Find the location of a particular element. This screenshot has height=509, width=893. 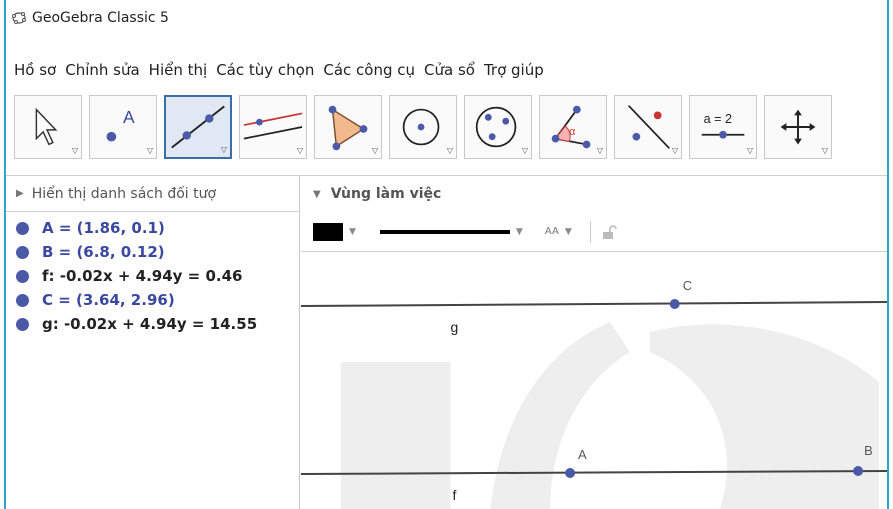

menu-options: Các tùy chọn is located at coordinates (265, 70).